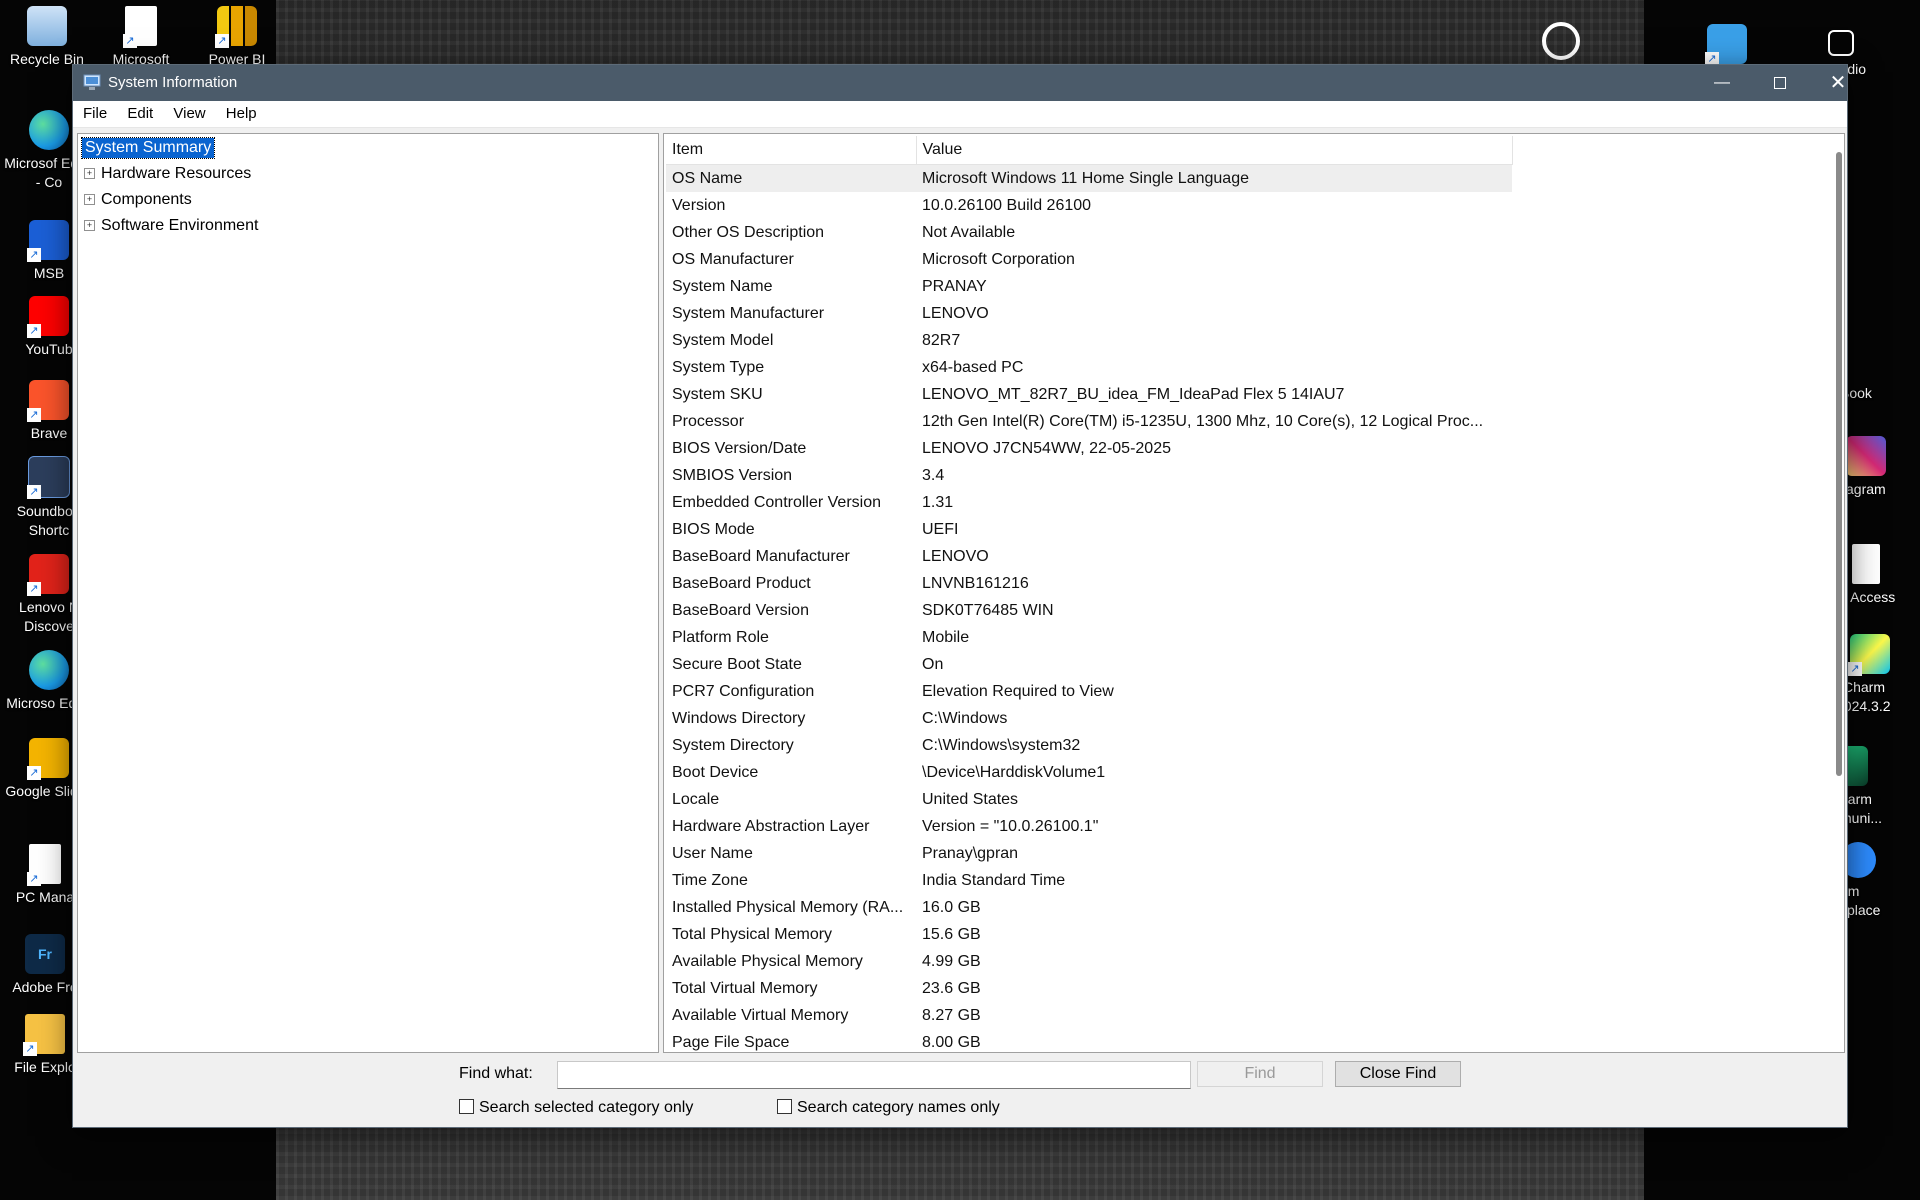 This screenshot has width=1920, height=1200. What do you see at coordinates (44, 1035) in the screenshot?
I see `folder-icon: ↗` at bounding box center [44, 1035].